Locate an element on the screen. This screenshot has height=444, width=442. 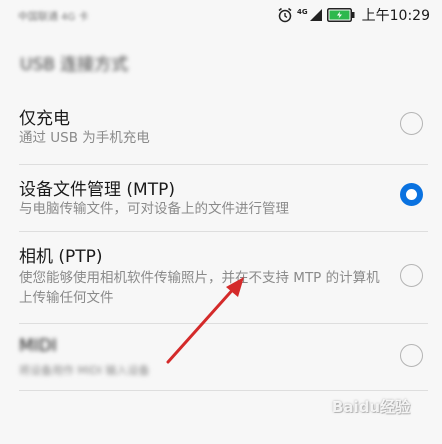
option-description: 通过 USB 为手机充电 is located at coordinates (84, 138).